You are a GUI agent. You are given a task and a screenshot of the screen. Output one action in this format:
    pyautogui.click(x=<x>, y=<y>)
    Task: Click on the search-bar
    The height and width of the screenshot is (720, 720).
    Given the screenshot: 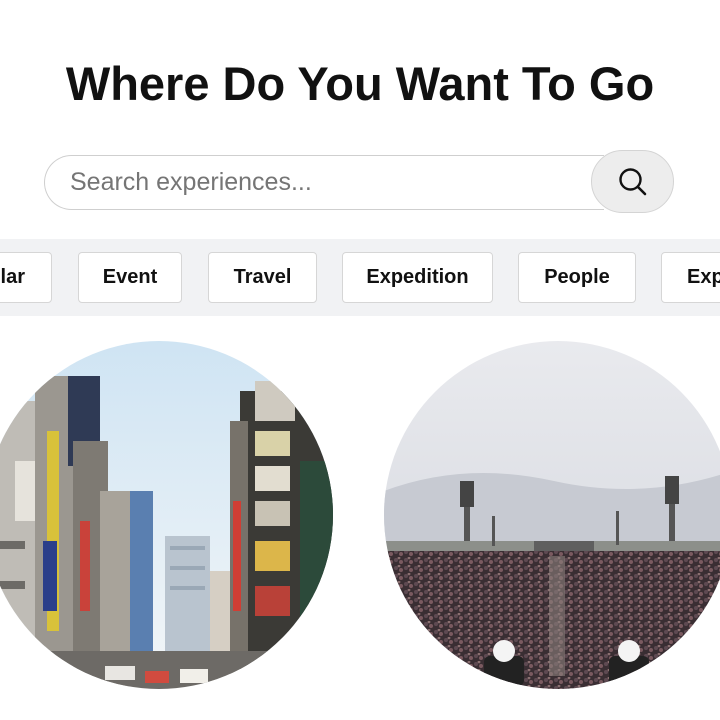 What is the action you would take?
    pyautogui.click(x=359, y=181)
    